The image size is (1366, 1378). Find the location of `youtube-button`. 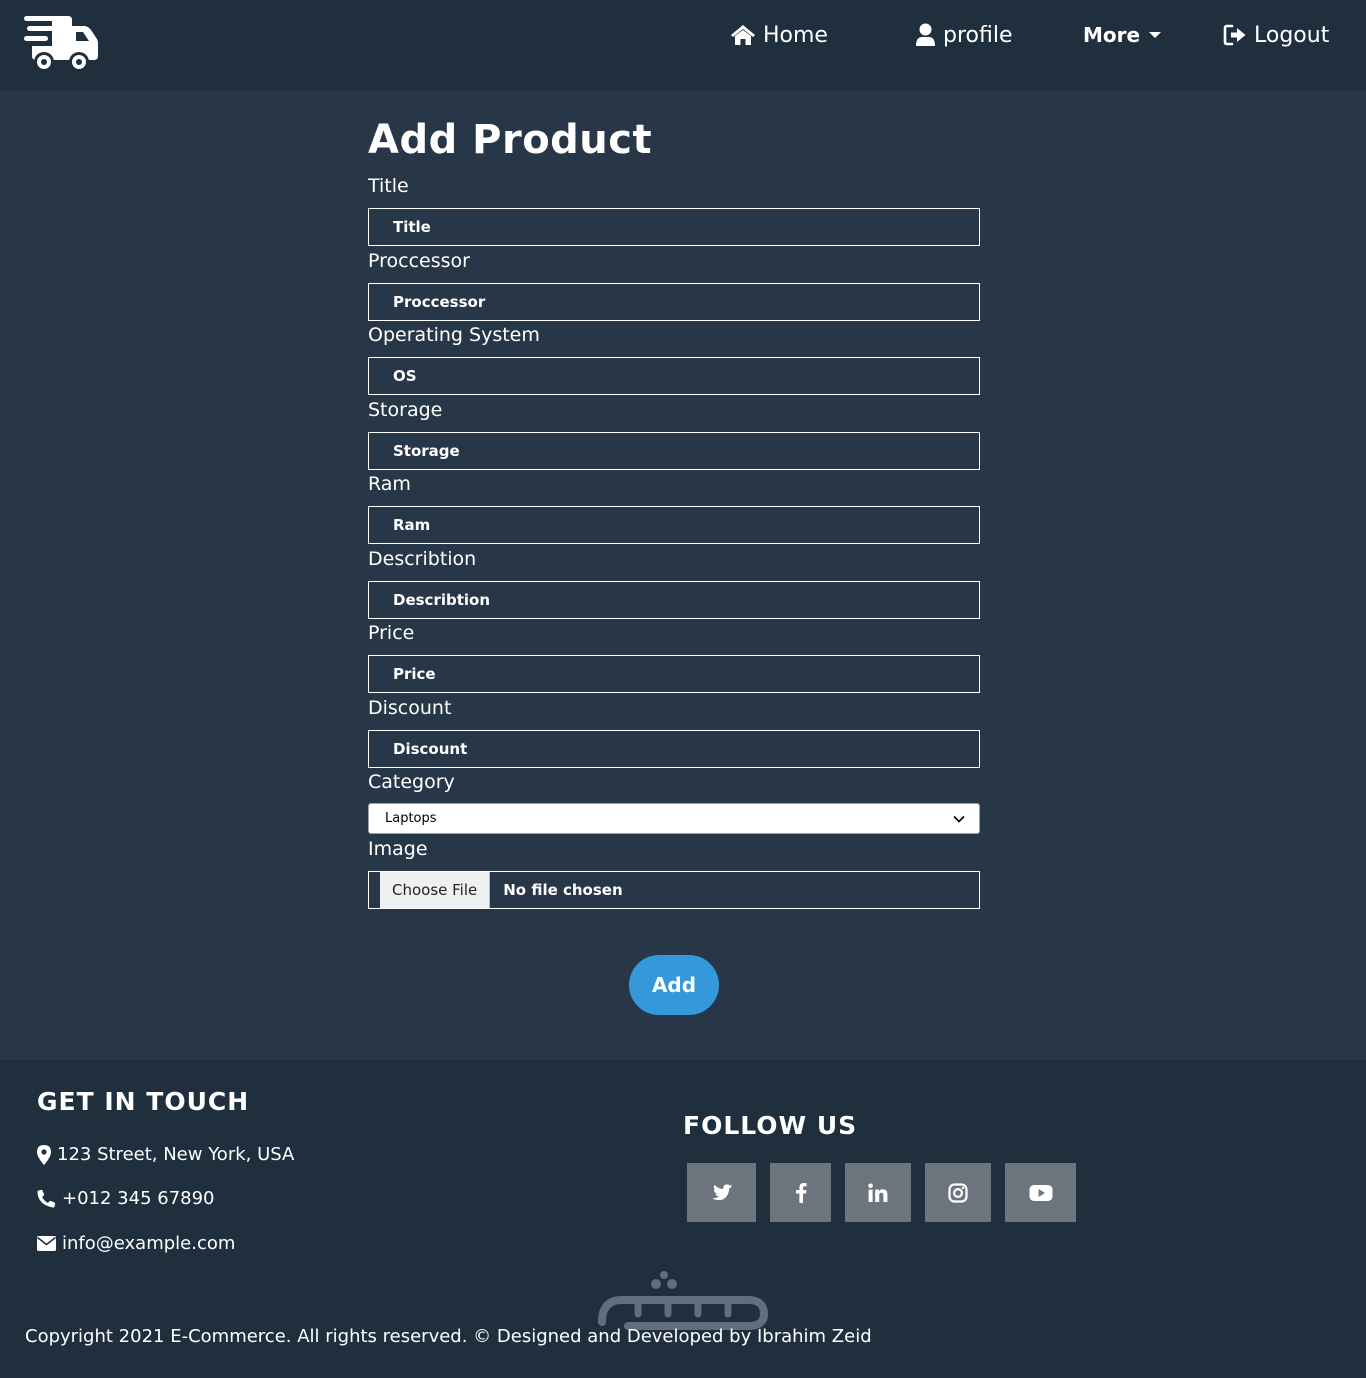

youtube-button is located at coordinates (1040, 1192).